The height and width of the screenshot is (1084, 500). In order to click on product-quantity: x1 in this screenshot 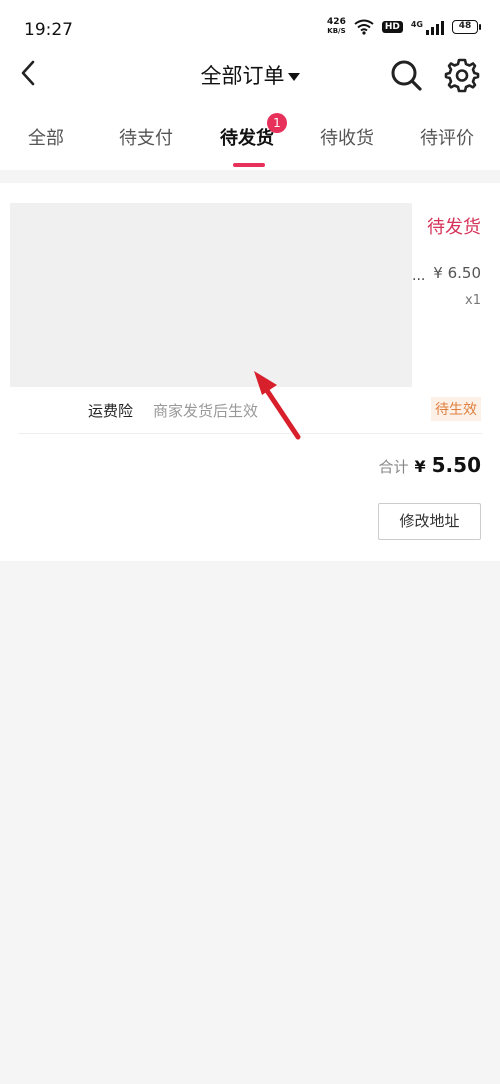, I will do `click(473, 300)`.